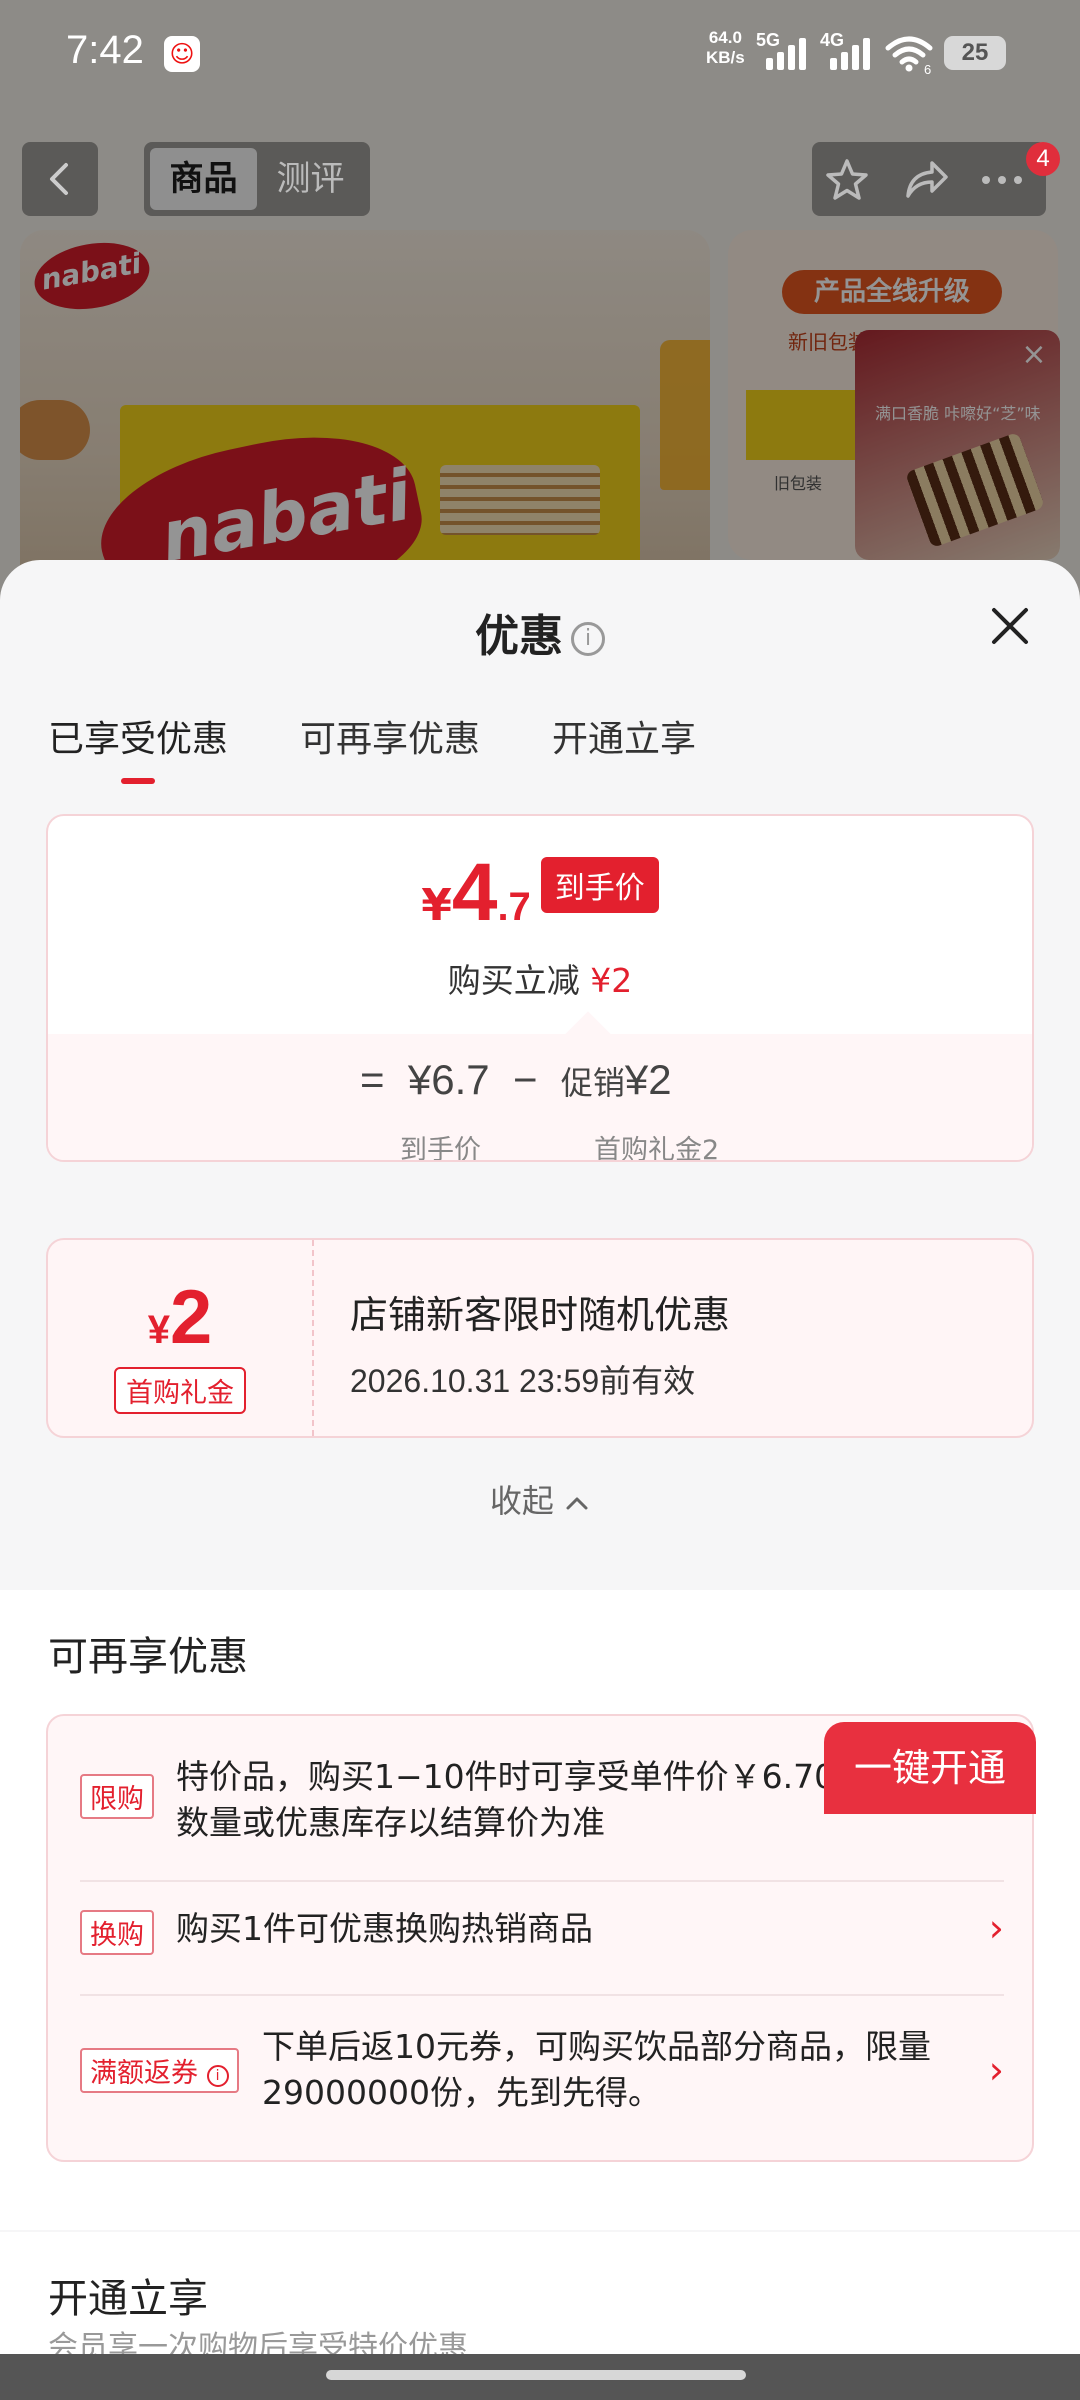 Image resolution: width=1080 pixels, height=2400 pixels. What do you see at coordinates (105, 50) in the screenshot?
I see `status-time: 7:42` at bounding box center [105, 50].